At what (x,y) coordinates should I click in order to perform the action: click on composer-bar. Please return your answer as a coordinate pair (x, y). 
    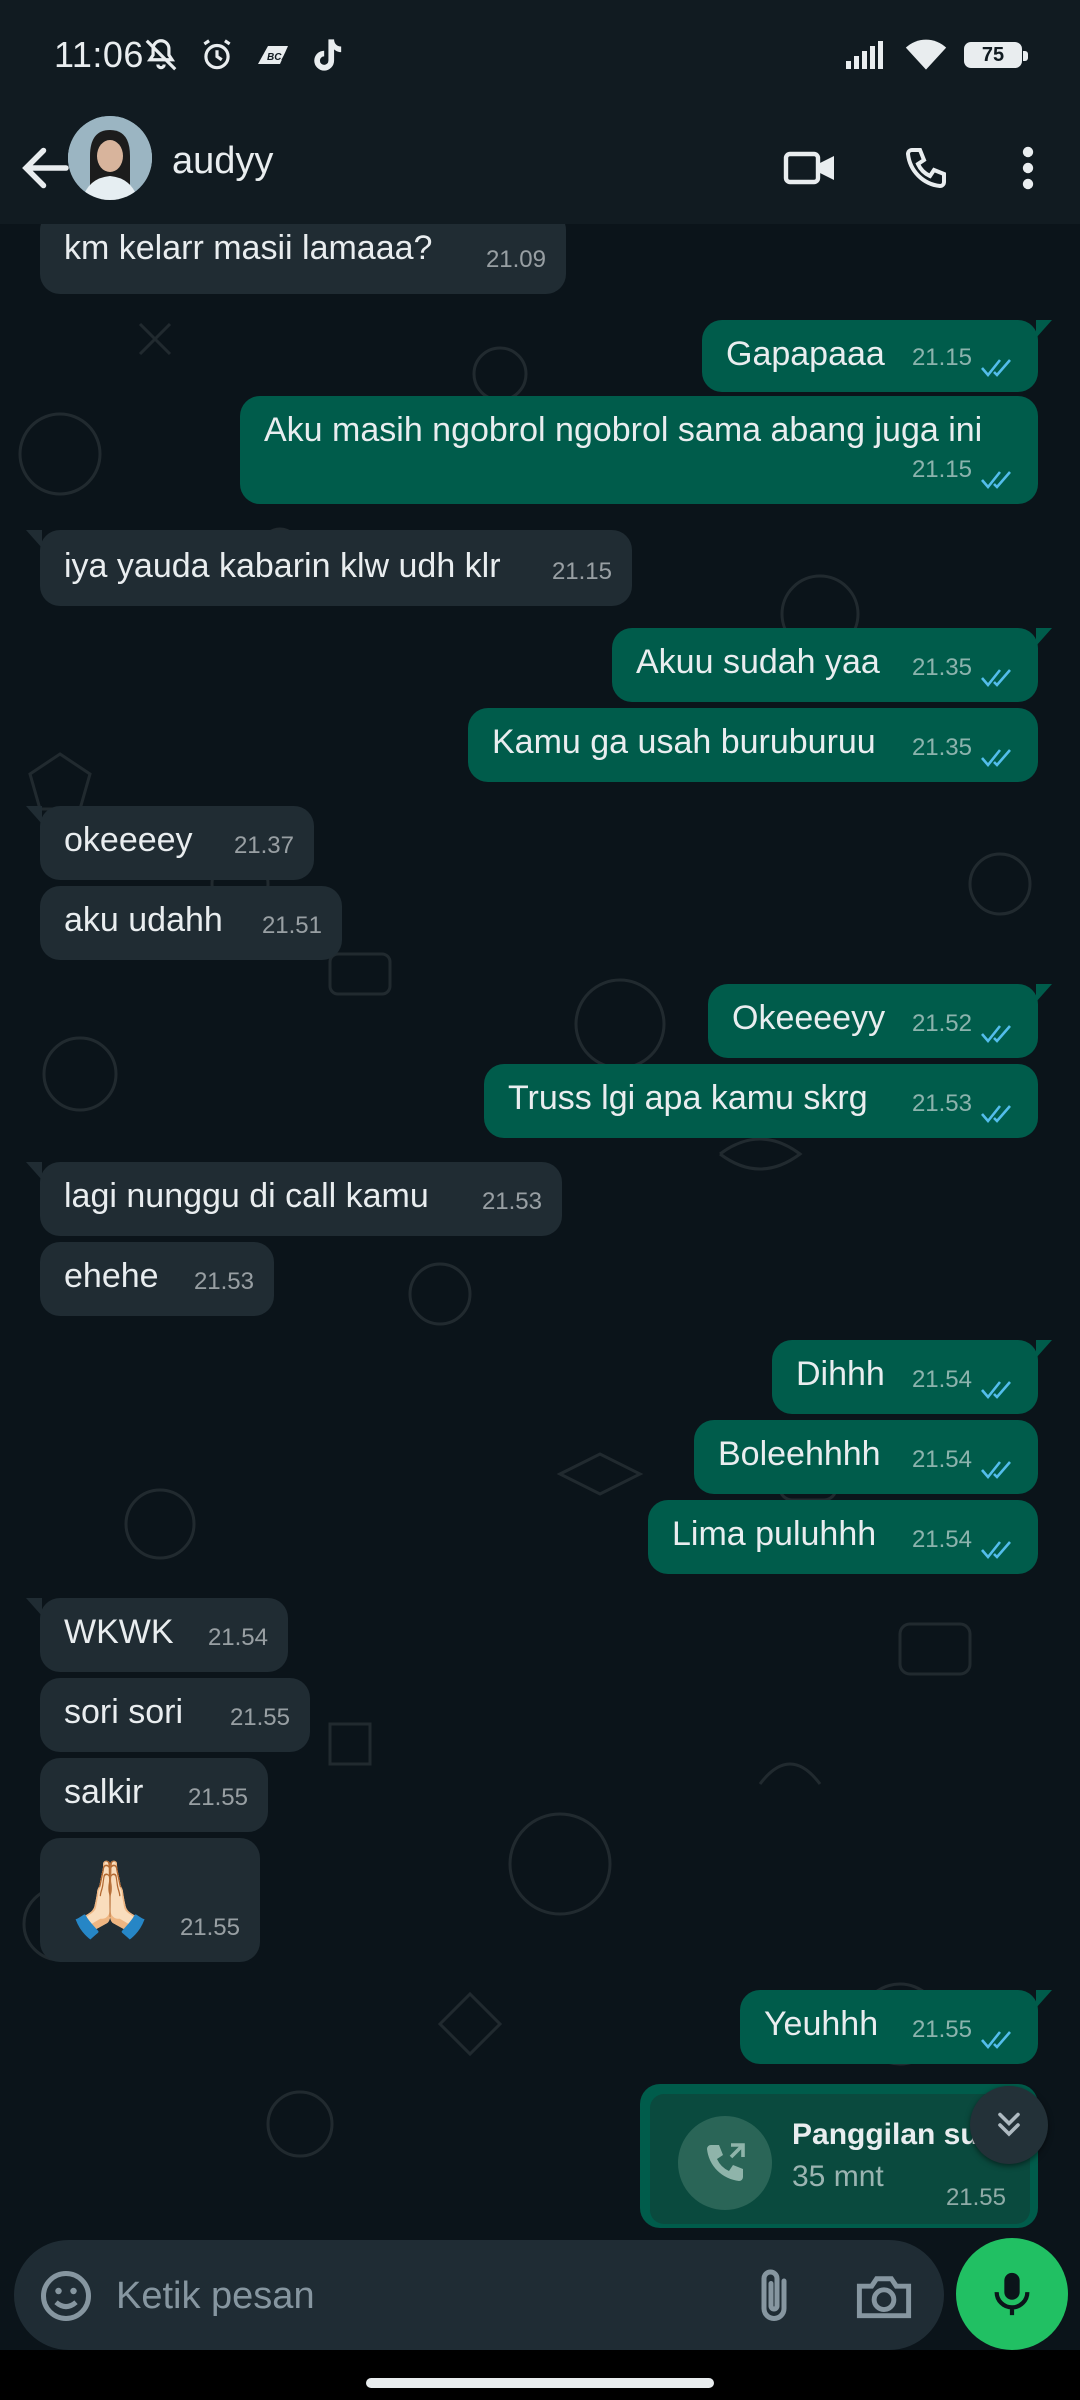
    Looking at the image, I should click on (540, 2289).